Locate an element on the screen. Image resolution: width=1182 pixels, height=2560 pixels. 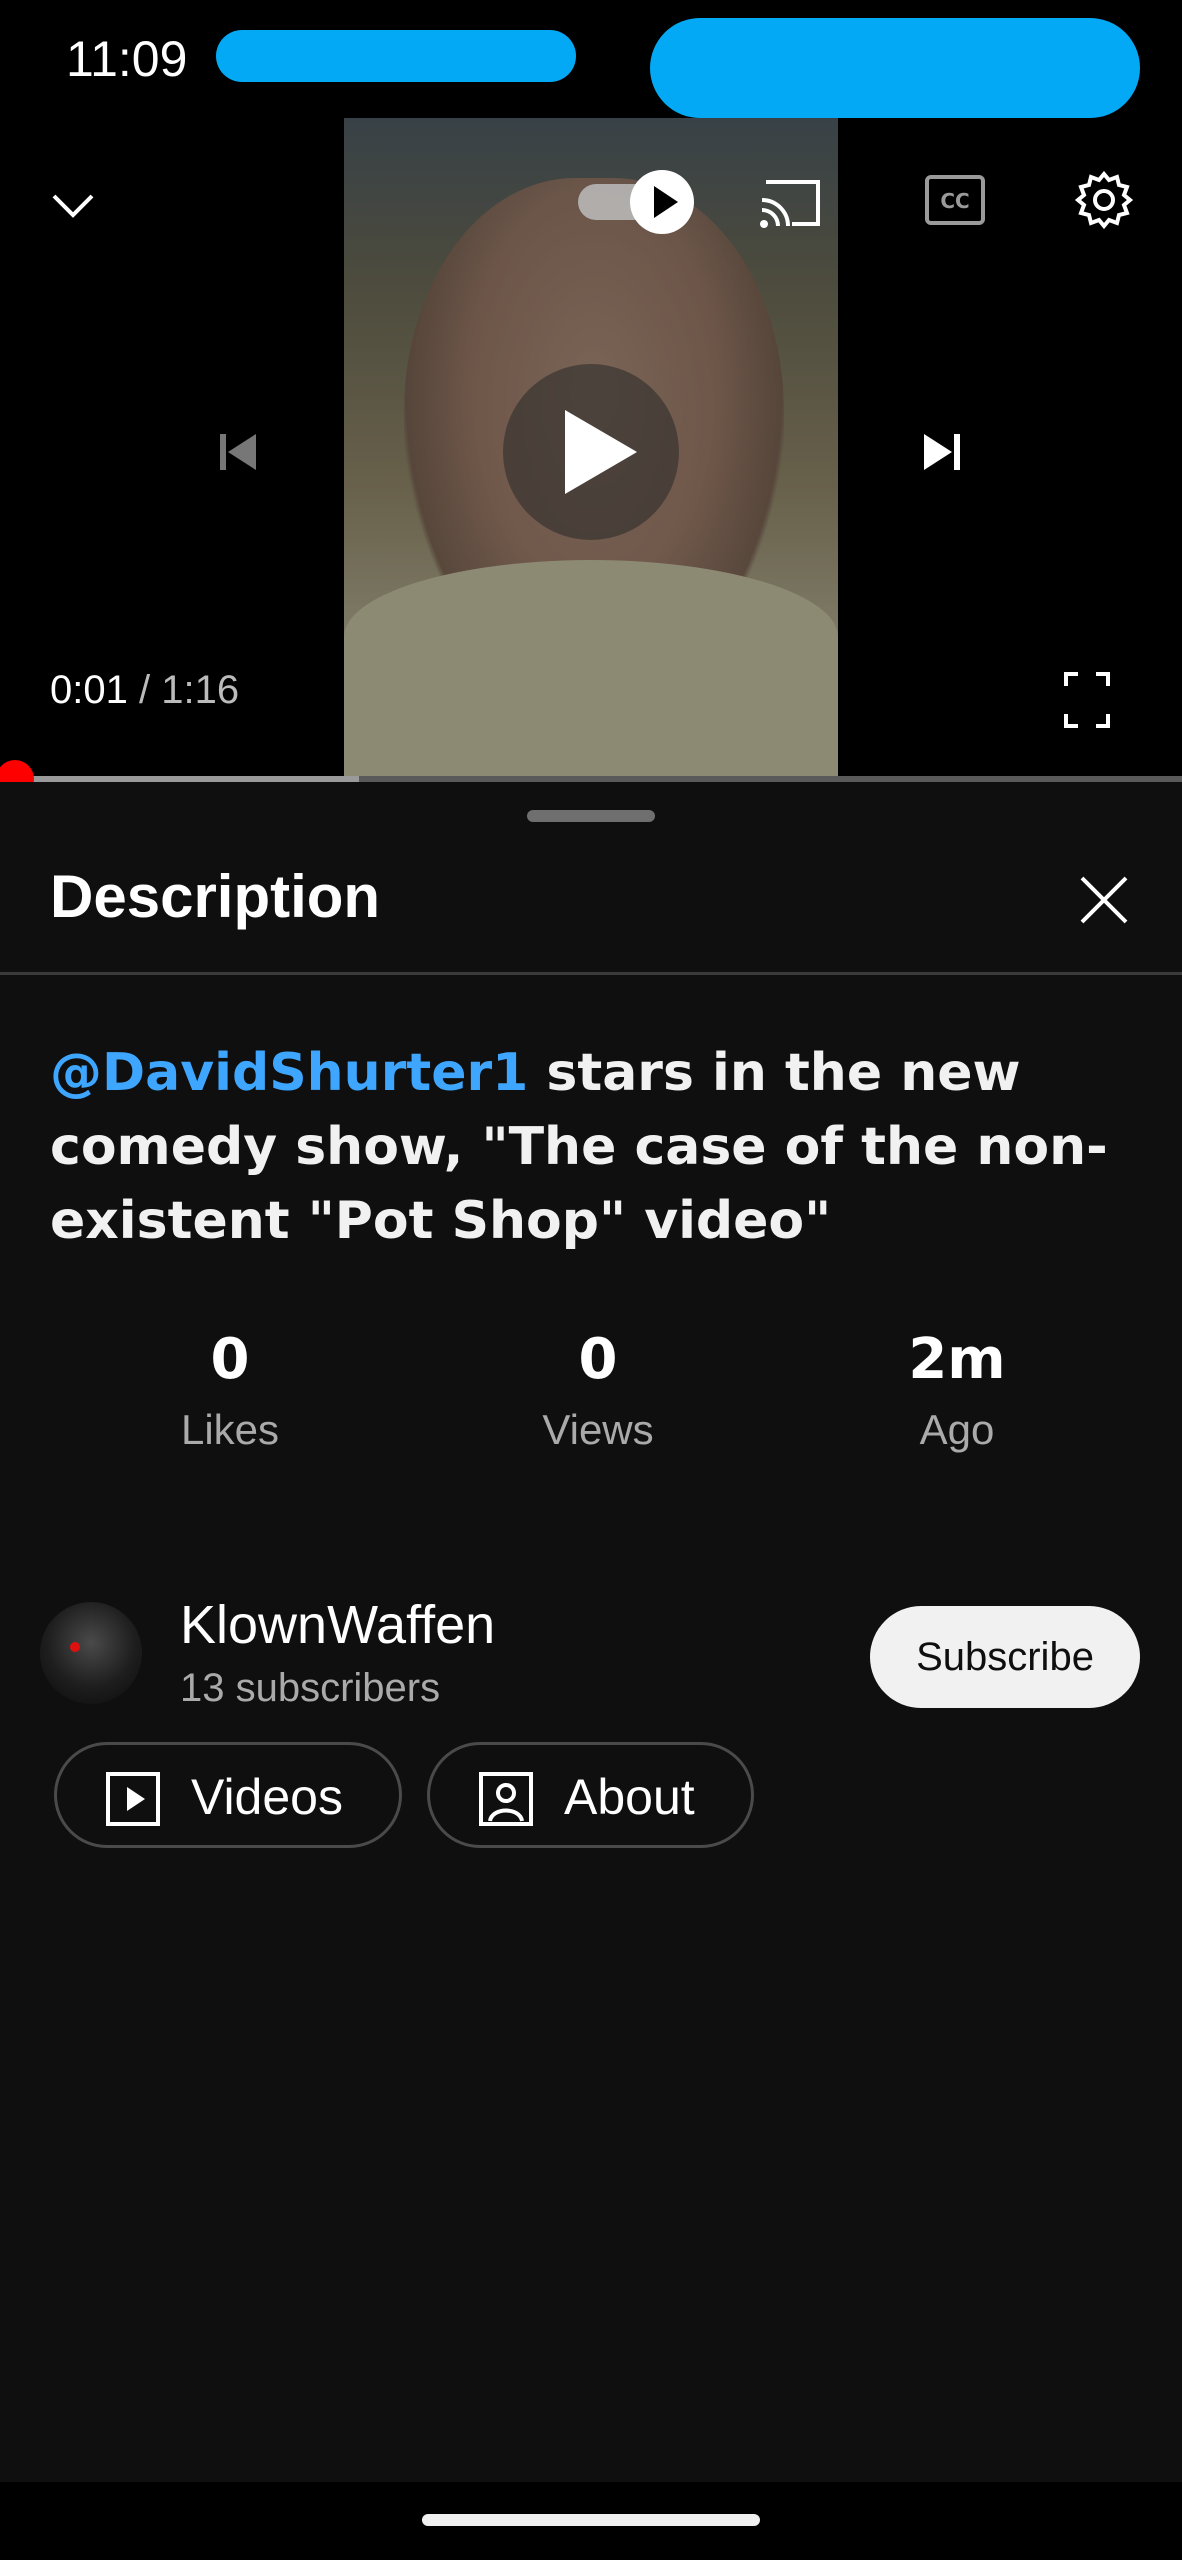
fullscreen-icon is located at coordinates (1087, 700).